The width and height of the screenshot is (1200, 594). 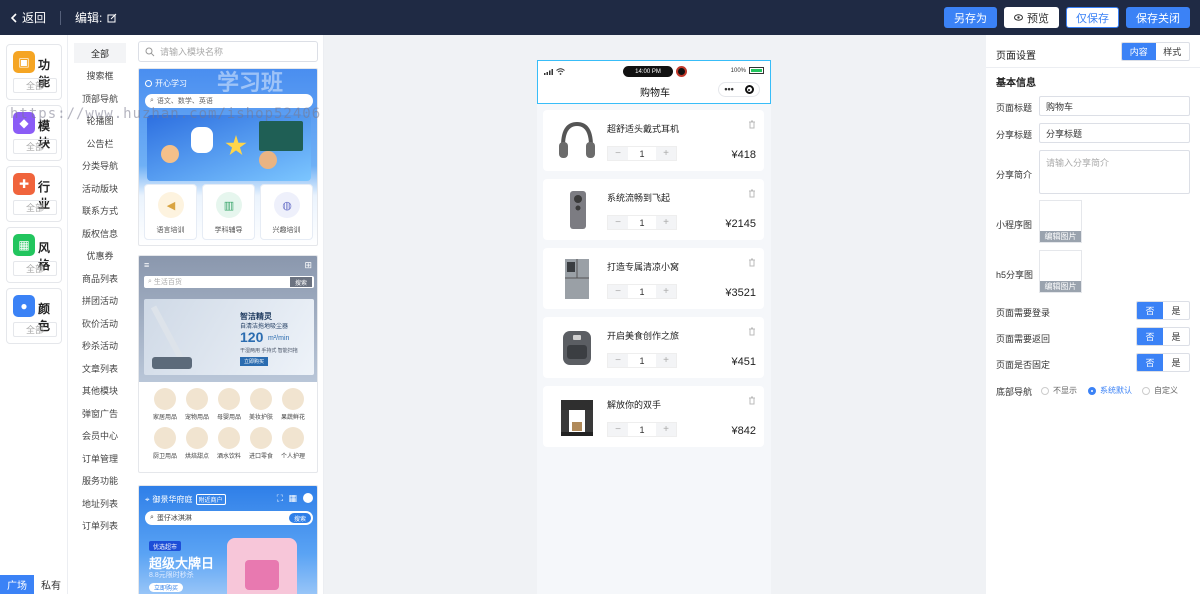 I want to click on grid-icon: ⊞, so click(x=308, y=265).